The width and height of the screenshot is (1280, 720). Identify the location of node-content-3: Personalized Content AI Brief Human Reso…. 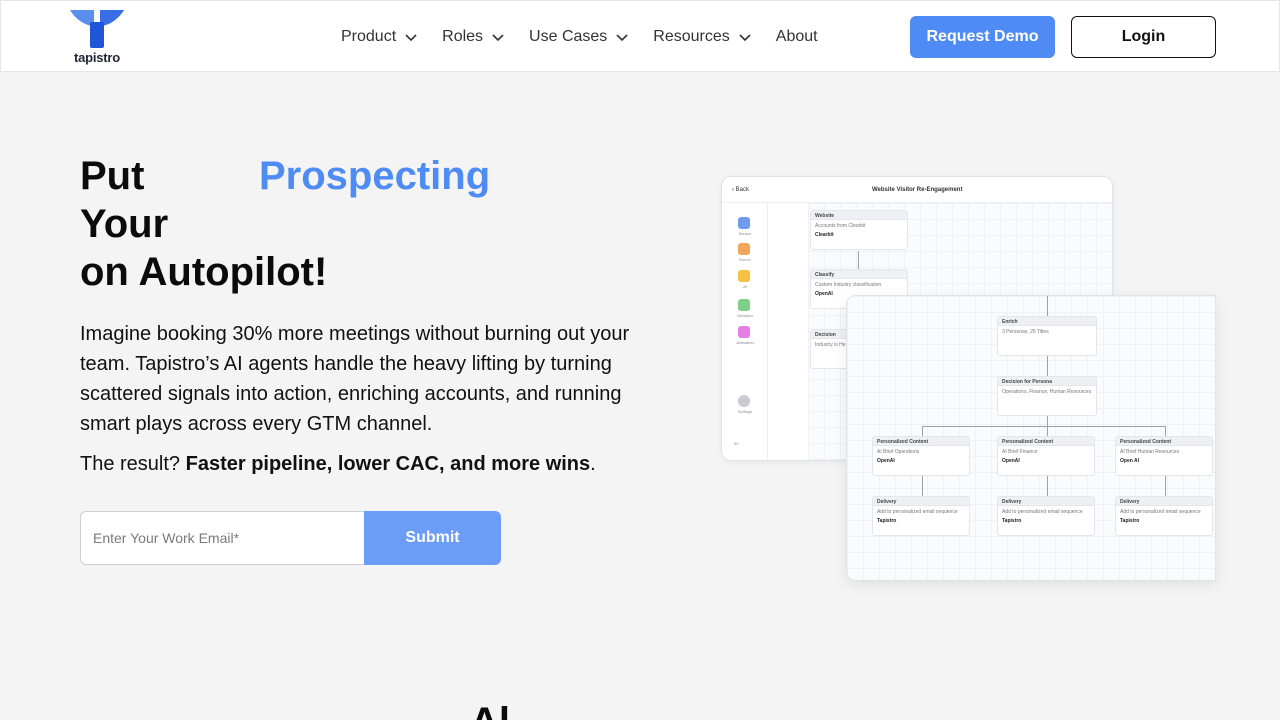
(1164, 456).